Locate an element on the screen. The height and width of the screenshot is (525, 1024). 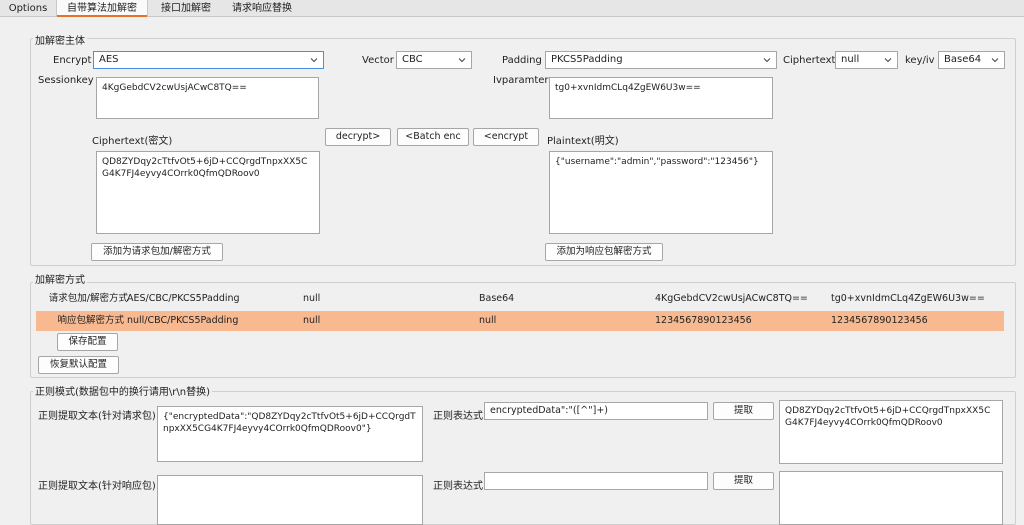
tab-options: Options is located at coordinates (28, 8).